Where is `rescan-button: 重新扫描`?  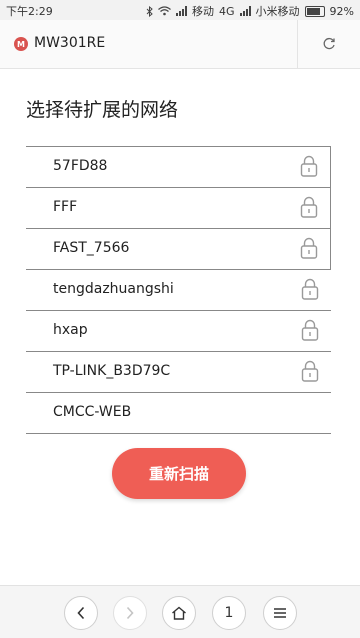 rescan-button: 重新扫描 is located at coordinates (179, 473).